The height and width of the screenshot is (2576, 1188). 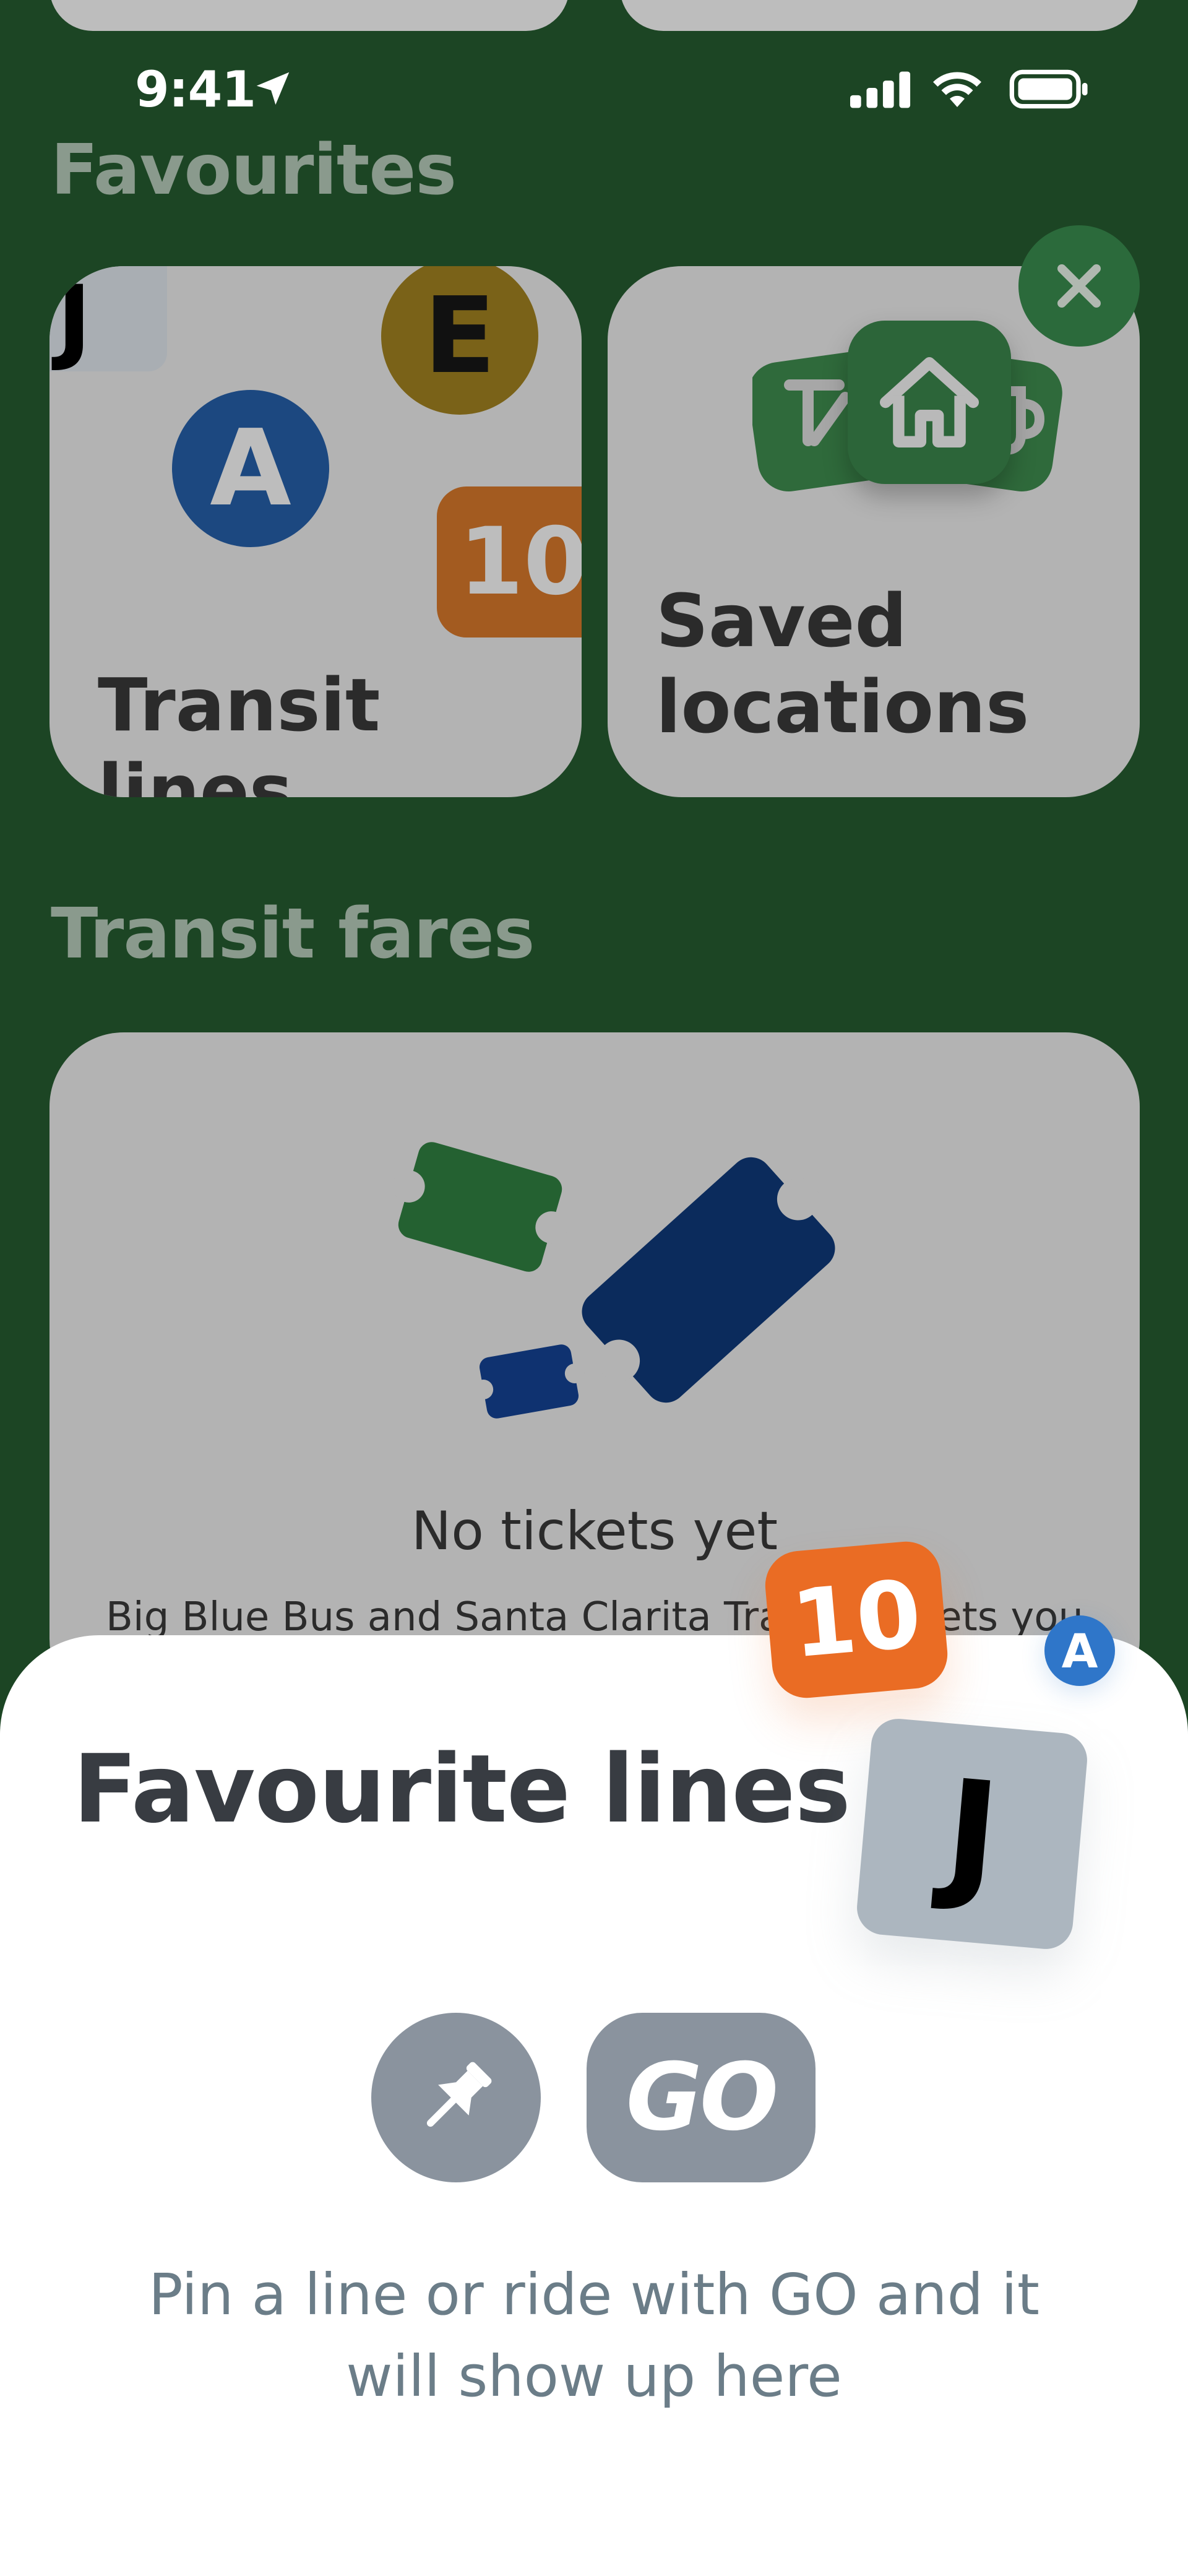 What do you see at coordinates (459, 2094) in the screenshot?
I see `pushpin-icon` at bounding box center [459, 2094].